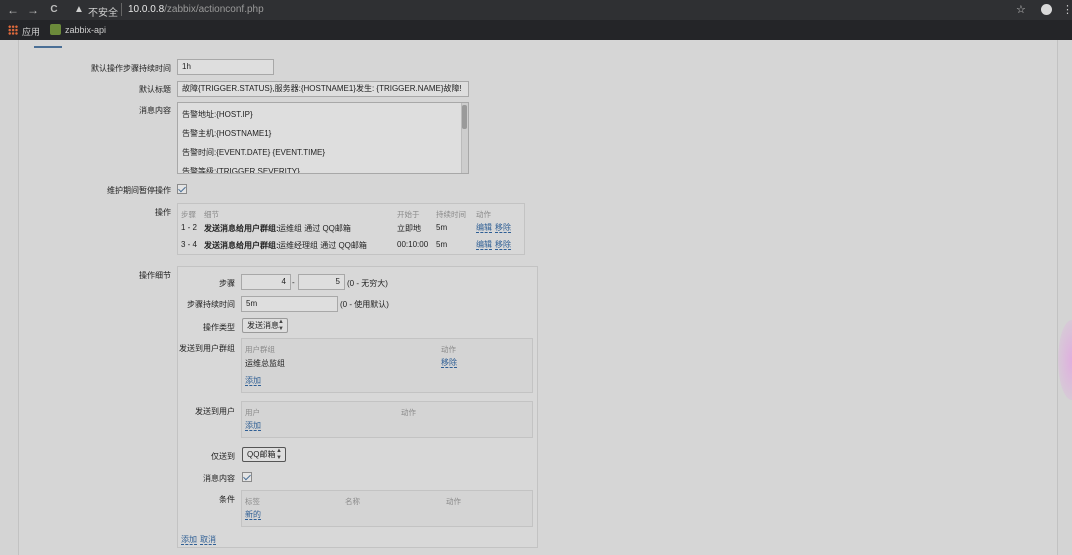 This screenshot has width=1072, height=555. What do you see at coordinates (48, 47) in the screenshot?
I see `active-tab-indicator` at bounding box center [48, 47].